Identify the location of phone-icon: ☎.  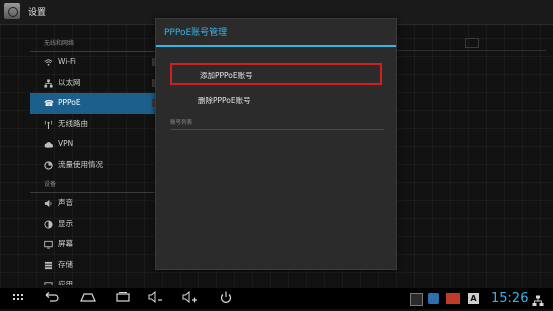
(49, 103).